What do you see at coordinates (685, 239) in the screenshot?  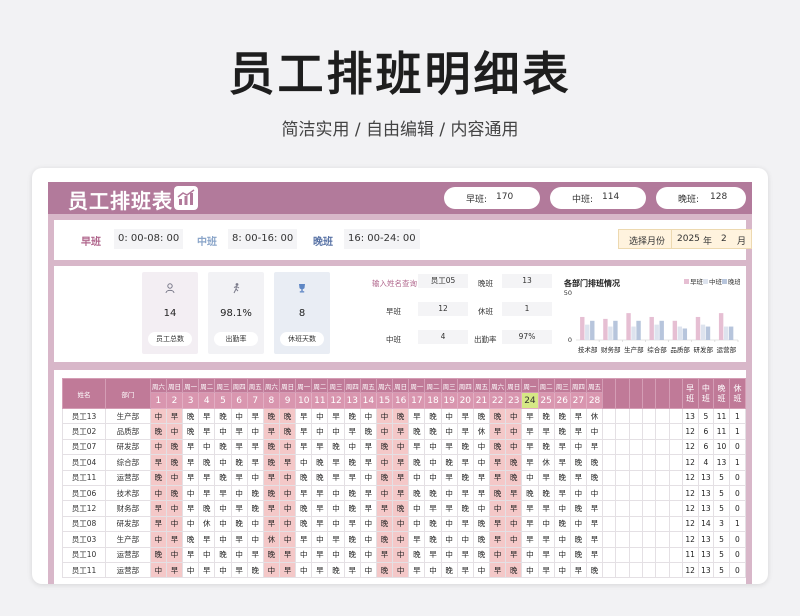 I see `month-picker: 选择月份 2025 年 2 月` at bounding box center [685, 239].